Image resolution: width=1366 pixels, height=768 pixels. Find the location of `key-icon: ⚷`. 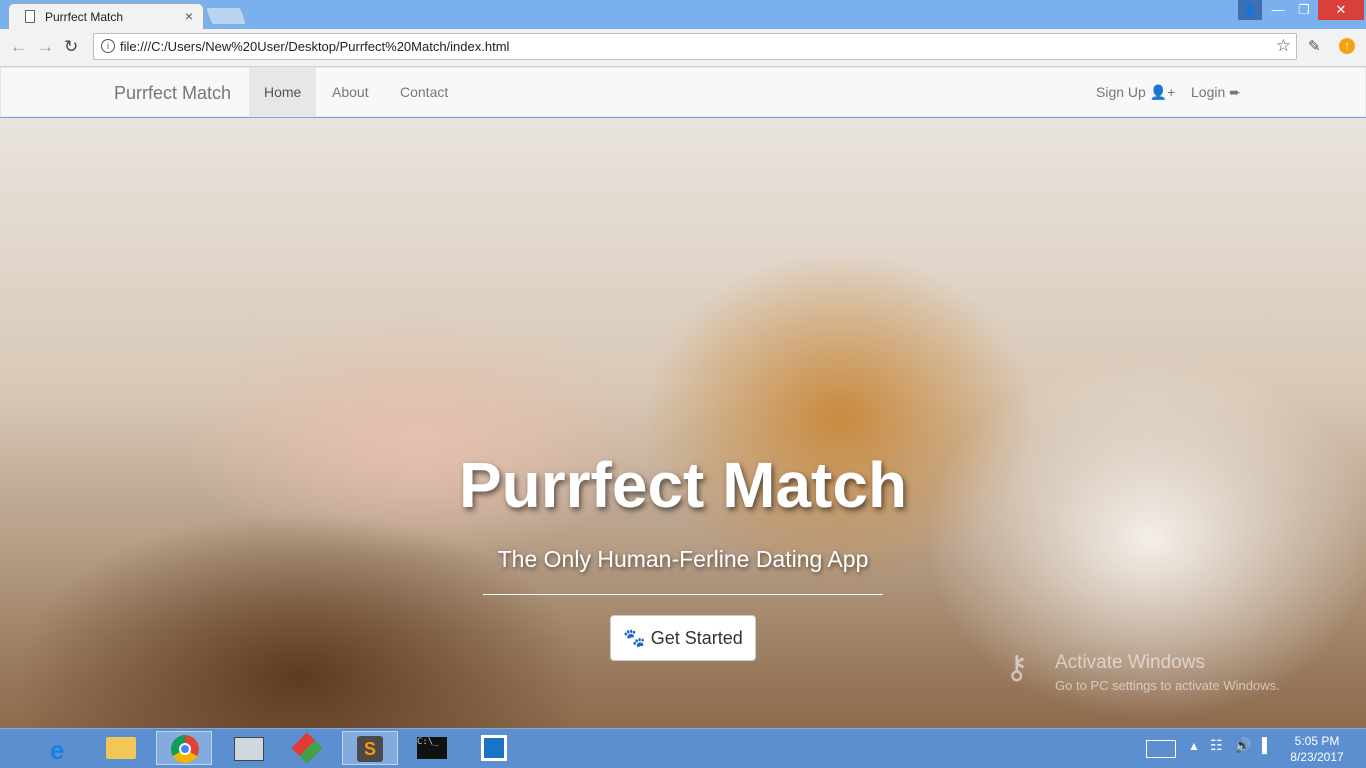

key-icon: ⚷ is located at coordinates (1017, 667).